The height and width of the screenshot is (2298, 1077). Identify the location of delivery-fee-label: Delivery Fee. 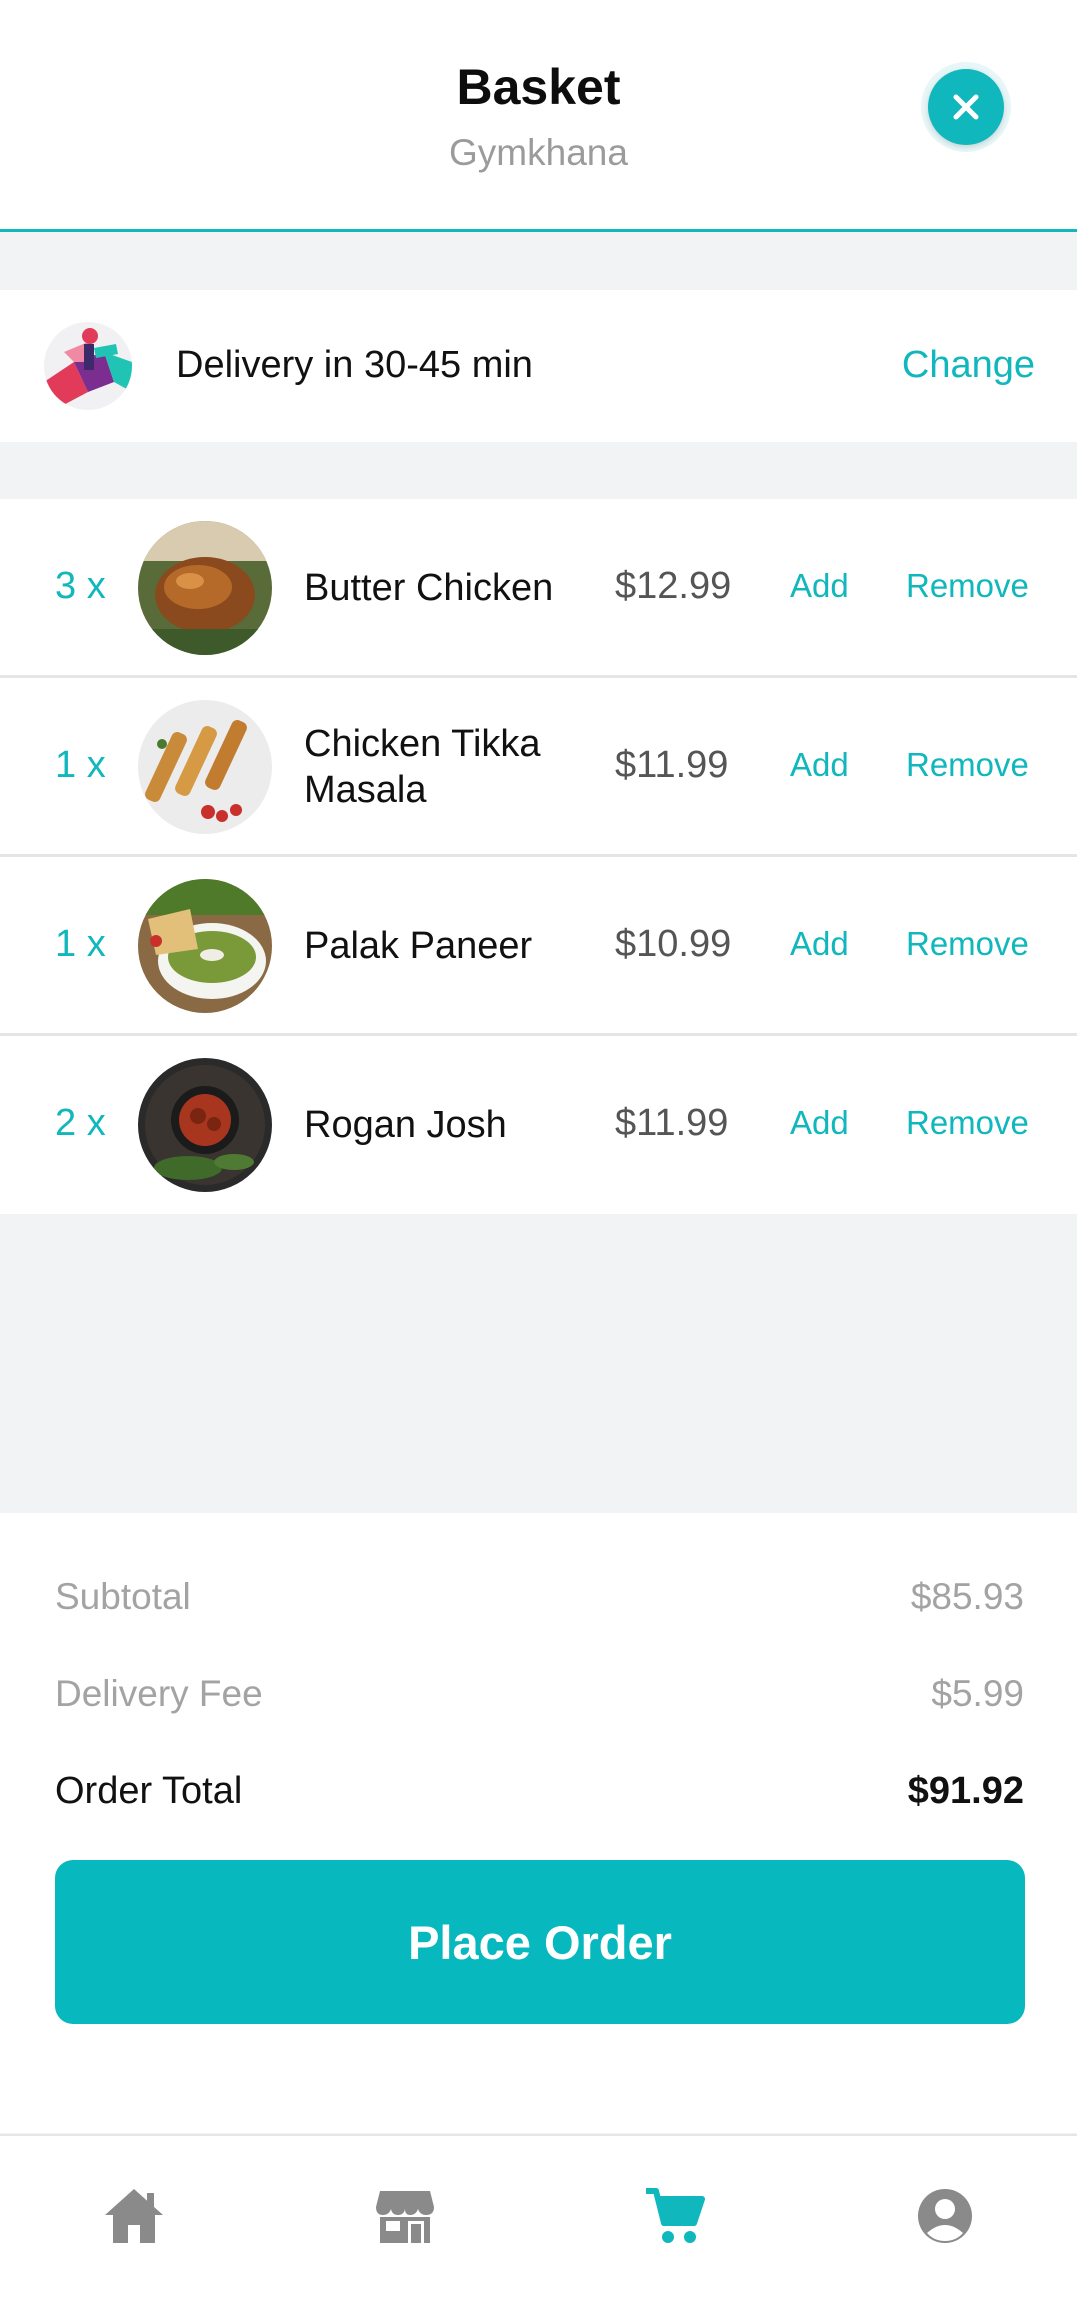
(159, 1693).